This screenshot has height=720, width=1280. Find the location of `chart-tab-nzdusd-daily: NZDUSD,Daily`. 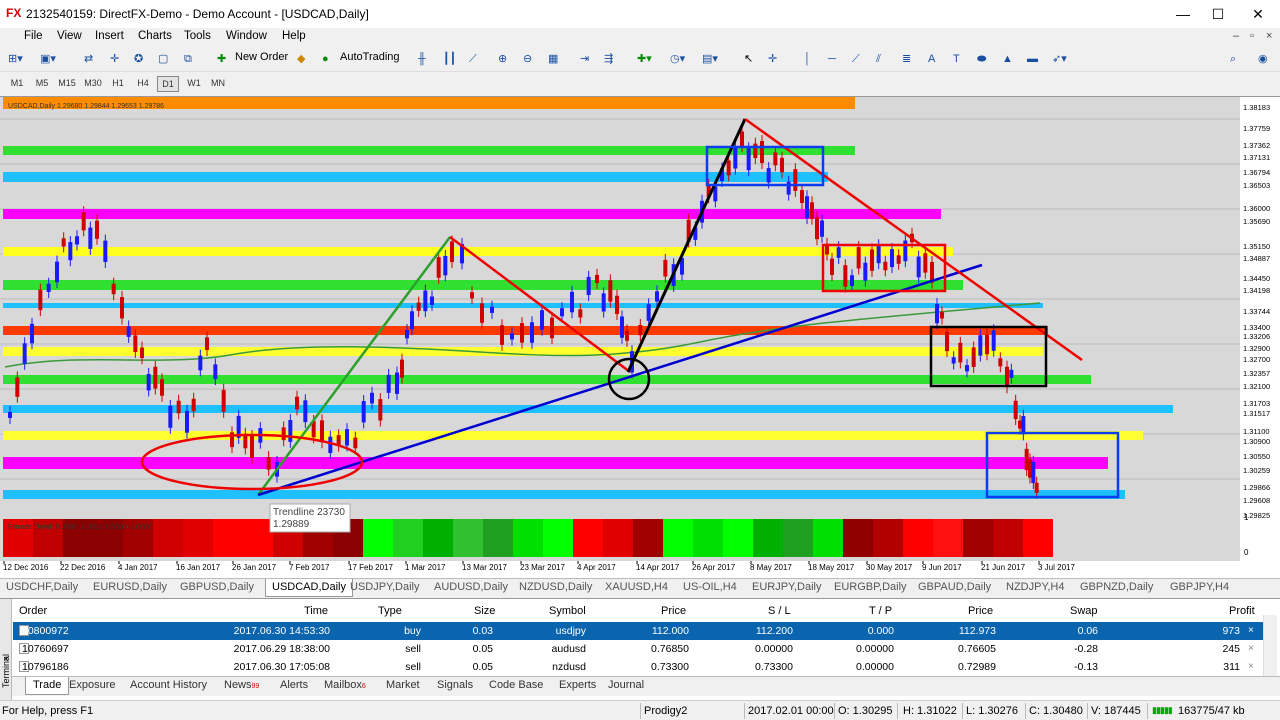

chart-tab-nzdusd-daily: NZDUSD,Daily is located at coordinates (555, 587).